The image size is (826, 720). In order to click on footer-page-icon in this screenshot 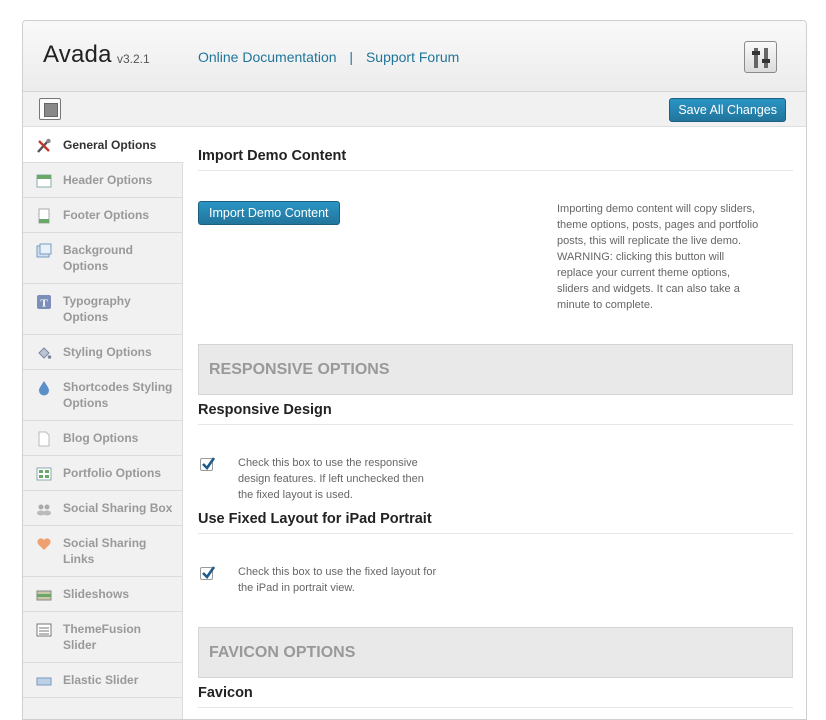, I will do `click(44, 216)`.